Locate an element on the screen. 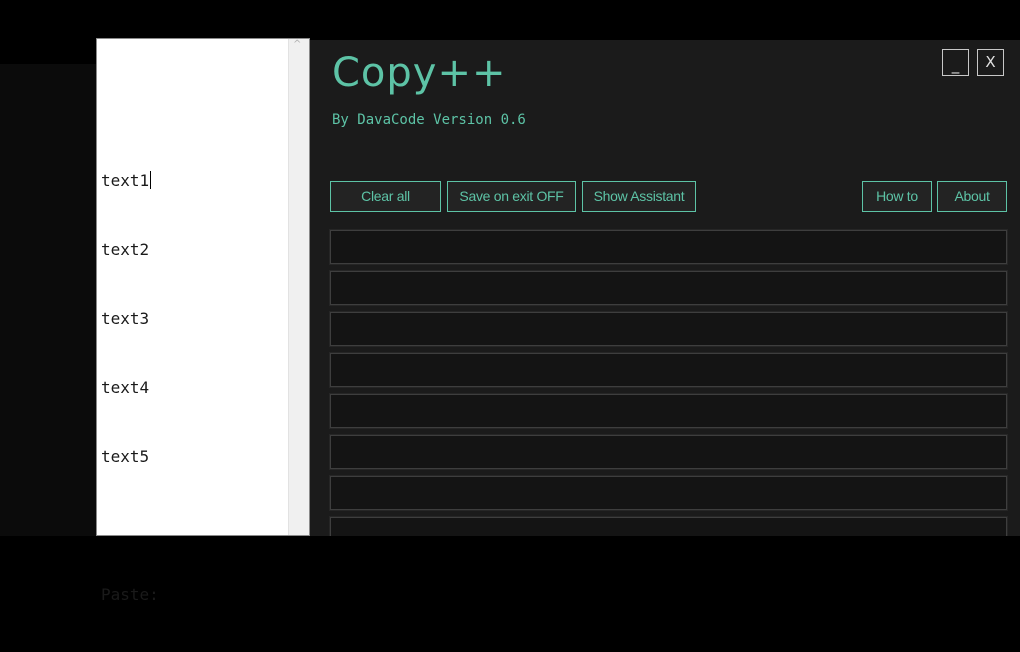 The width and height of the screenshot is (1020, 652). show-assistant-button: Show Assistant is located at coordinates (639, 196).